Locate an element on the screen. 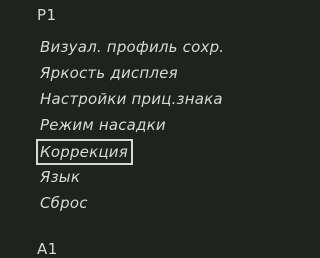  menu-item-reset: Сброс is located at coordinates (132, 204).